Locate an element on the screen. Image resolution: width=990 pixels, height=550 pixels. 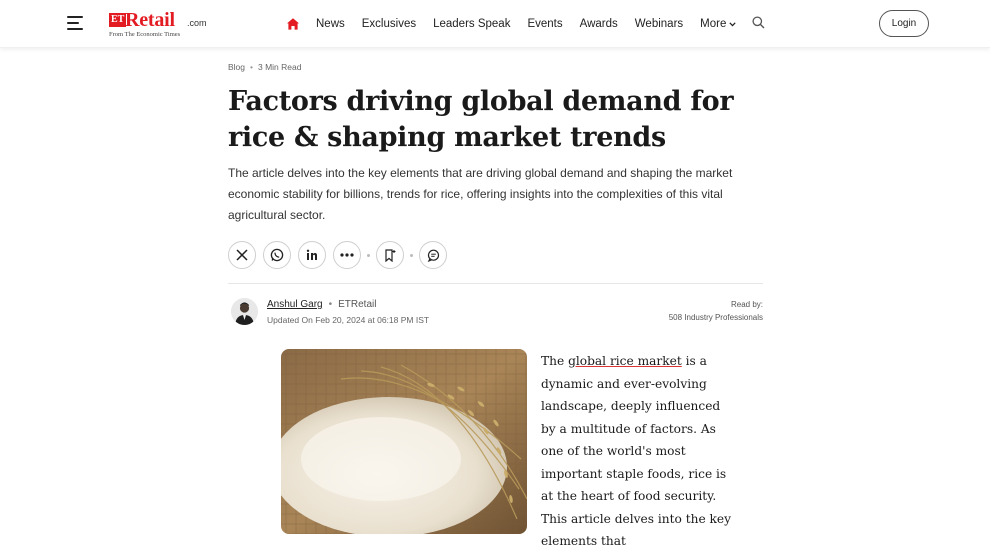
search-icon is located at coordinates (758, 22).